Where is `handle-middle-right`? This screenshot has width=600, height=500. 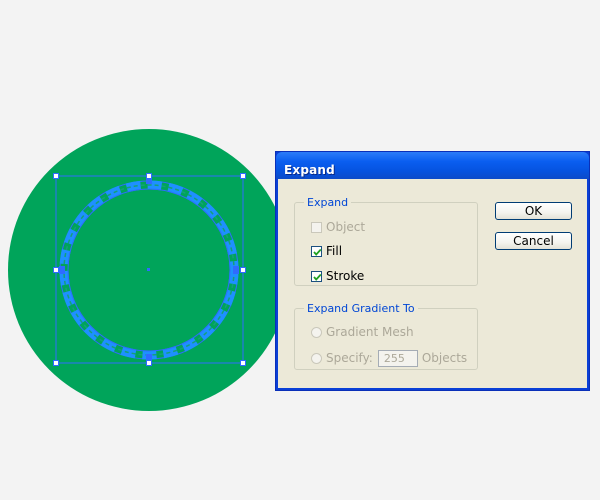 handle-middle-right is located at coordinates (243, 270).